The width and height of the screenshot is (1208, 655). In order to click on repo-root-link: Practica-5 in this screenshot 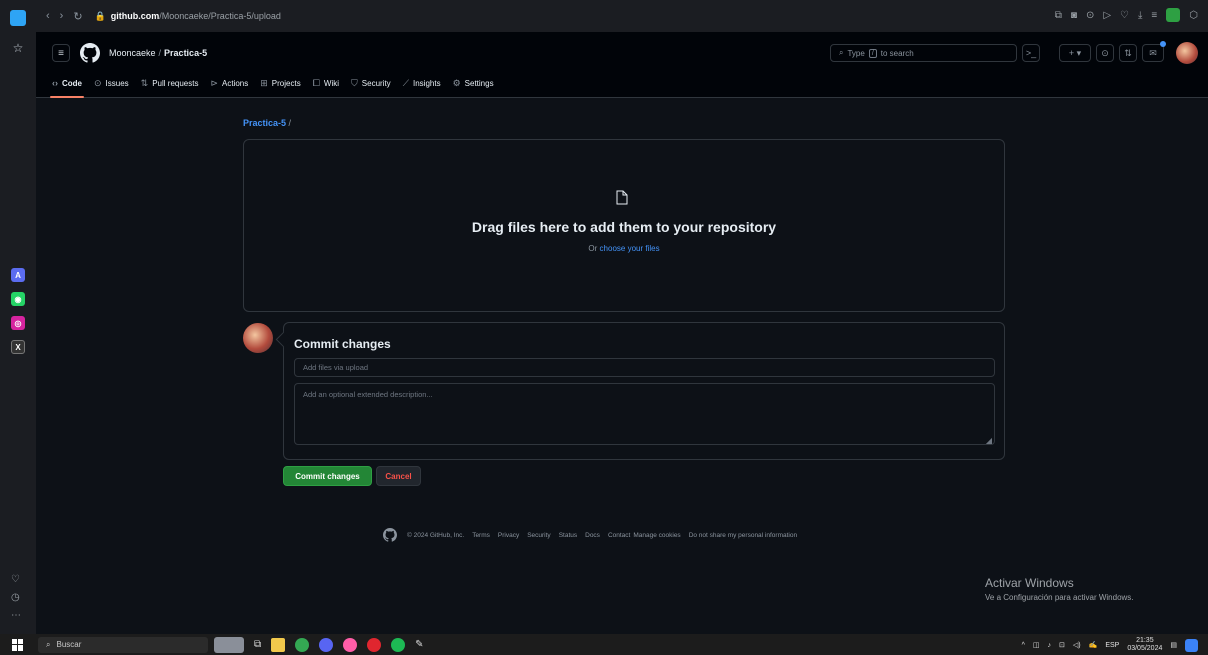, I will do `click(264, 123)`.